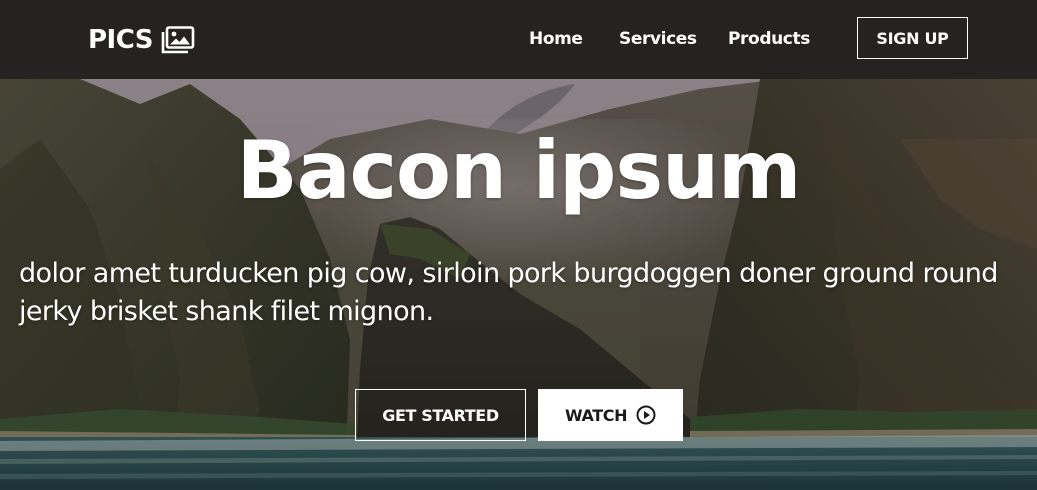 The height and width of the screenshot is (490, 1037). Describe the element at coordinates (178, 40) in the screenshot. I see `images-icon` at that location.